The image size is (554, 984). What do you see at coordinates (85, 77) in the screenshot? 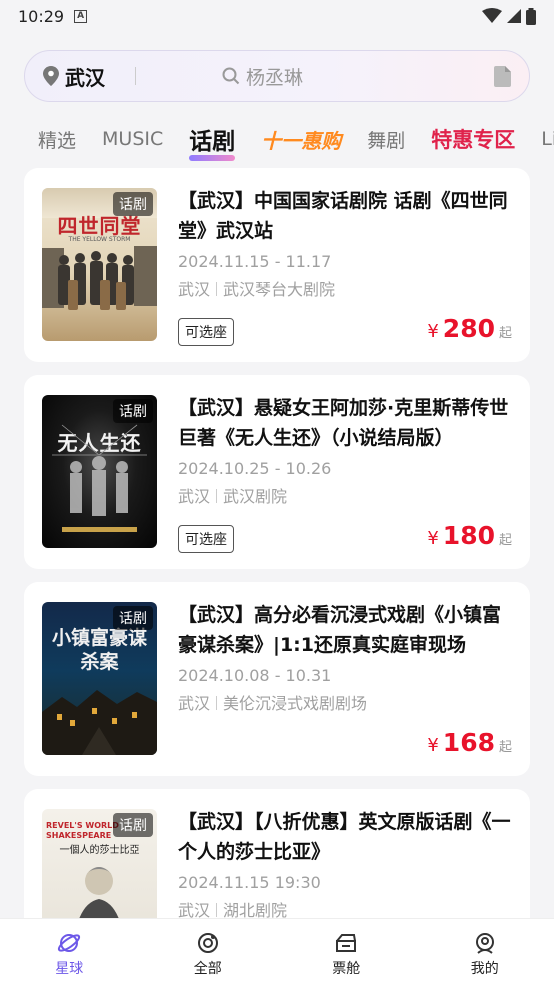
I see `city-label: 武汉` at bounding box center [85, 77].